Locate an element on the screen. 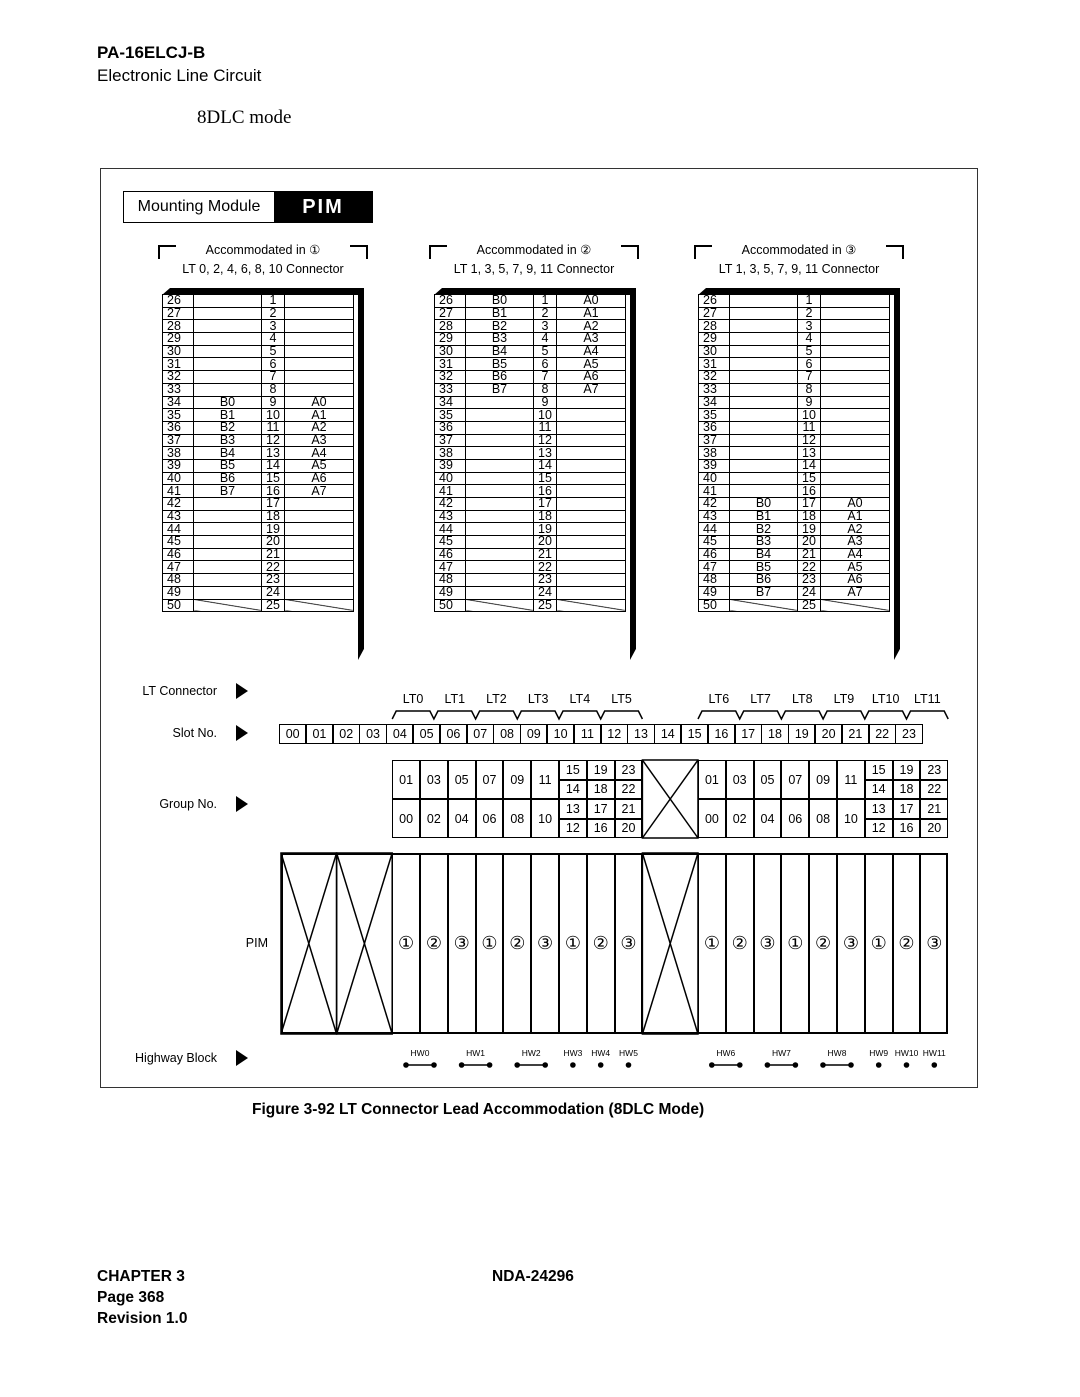  slot-cell: 21 is located at coordinates (855, 734).